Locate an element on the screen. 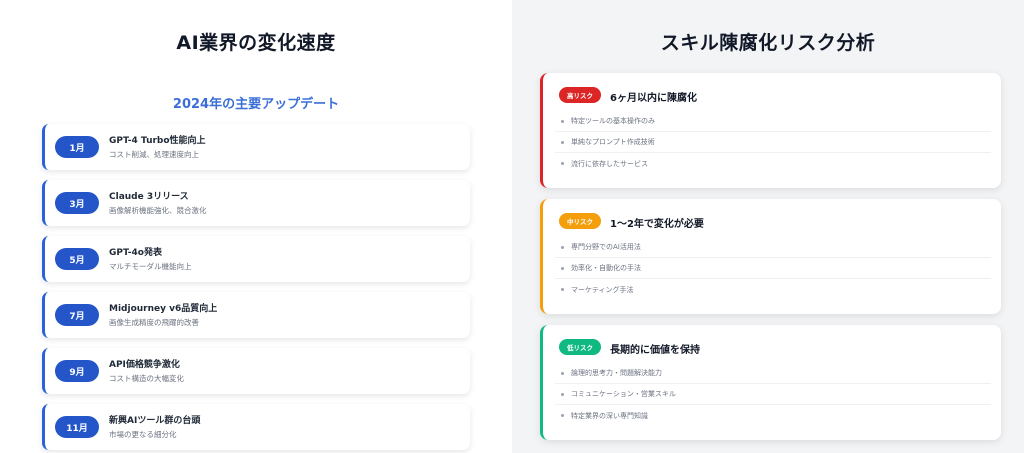 This screenshot has width=1024, height=453. timeline-item-title: GPT-4o発表 is located at coordinates (135, 253).